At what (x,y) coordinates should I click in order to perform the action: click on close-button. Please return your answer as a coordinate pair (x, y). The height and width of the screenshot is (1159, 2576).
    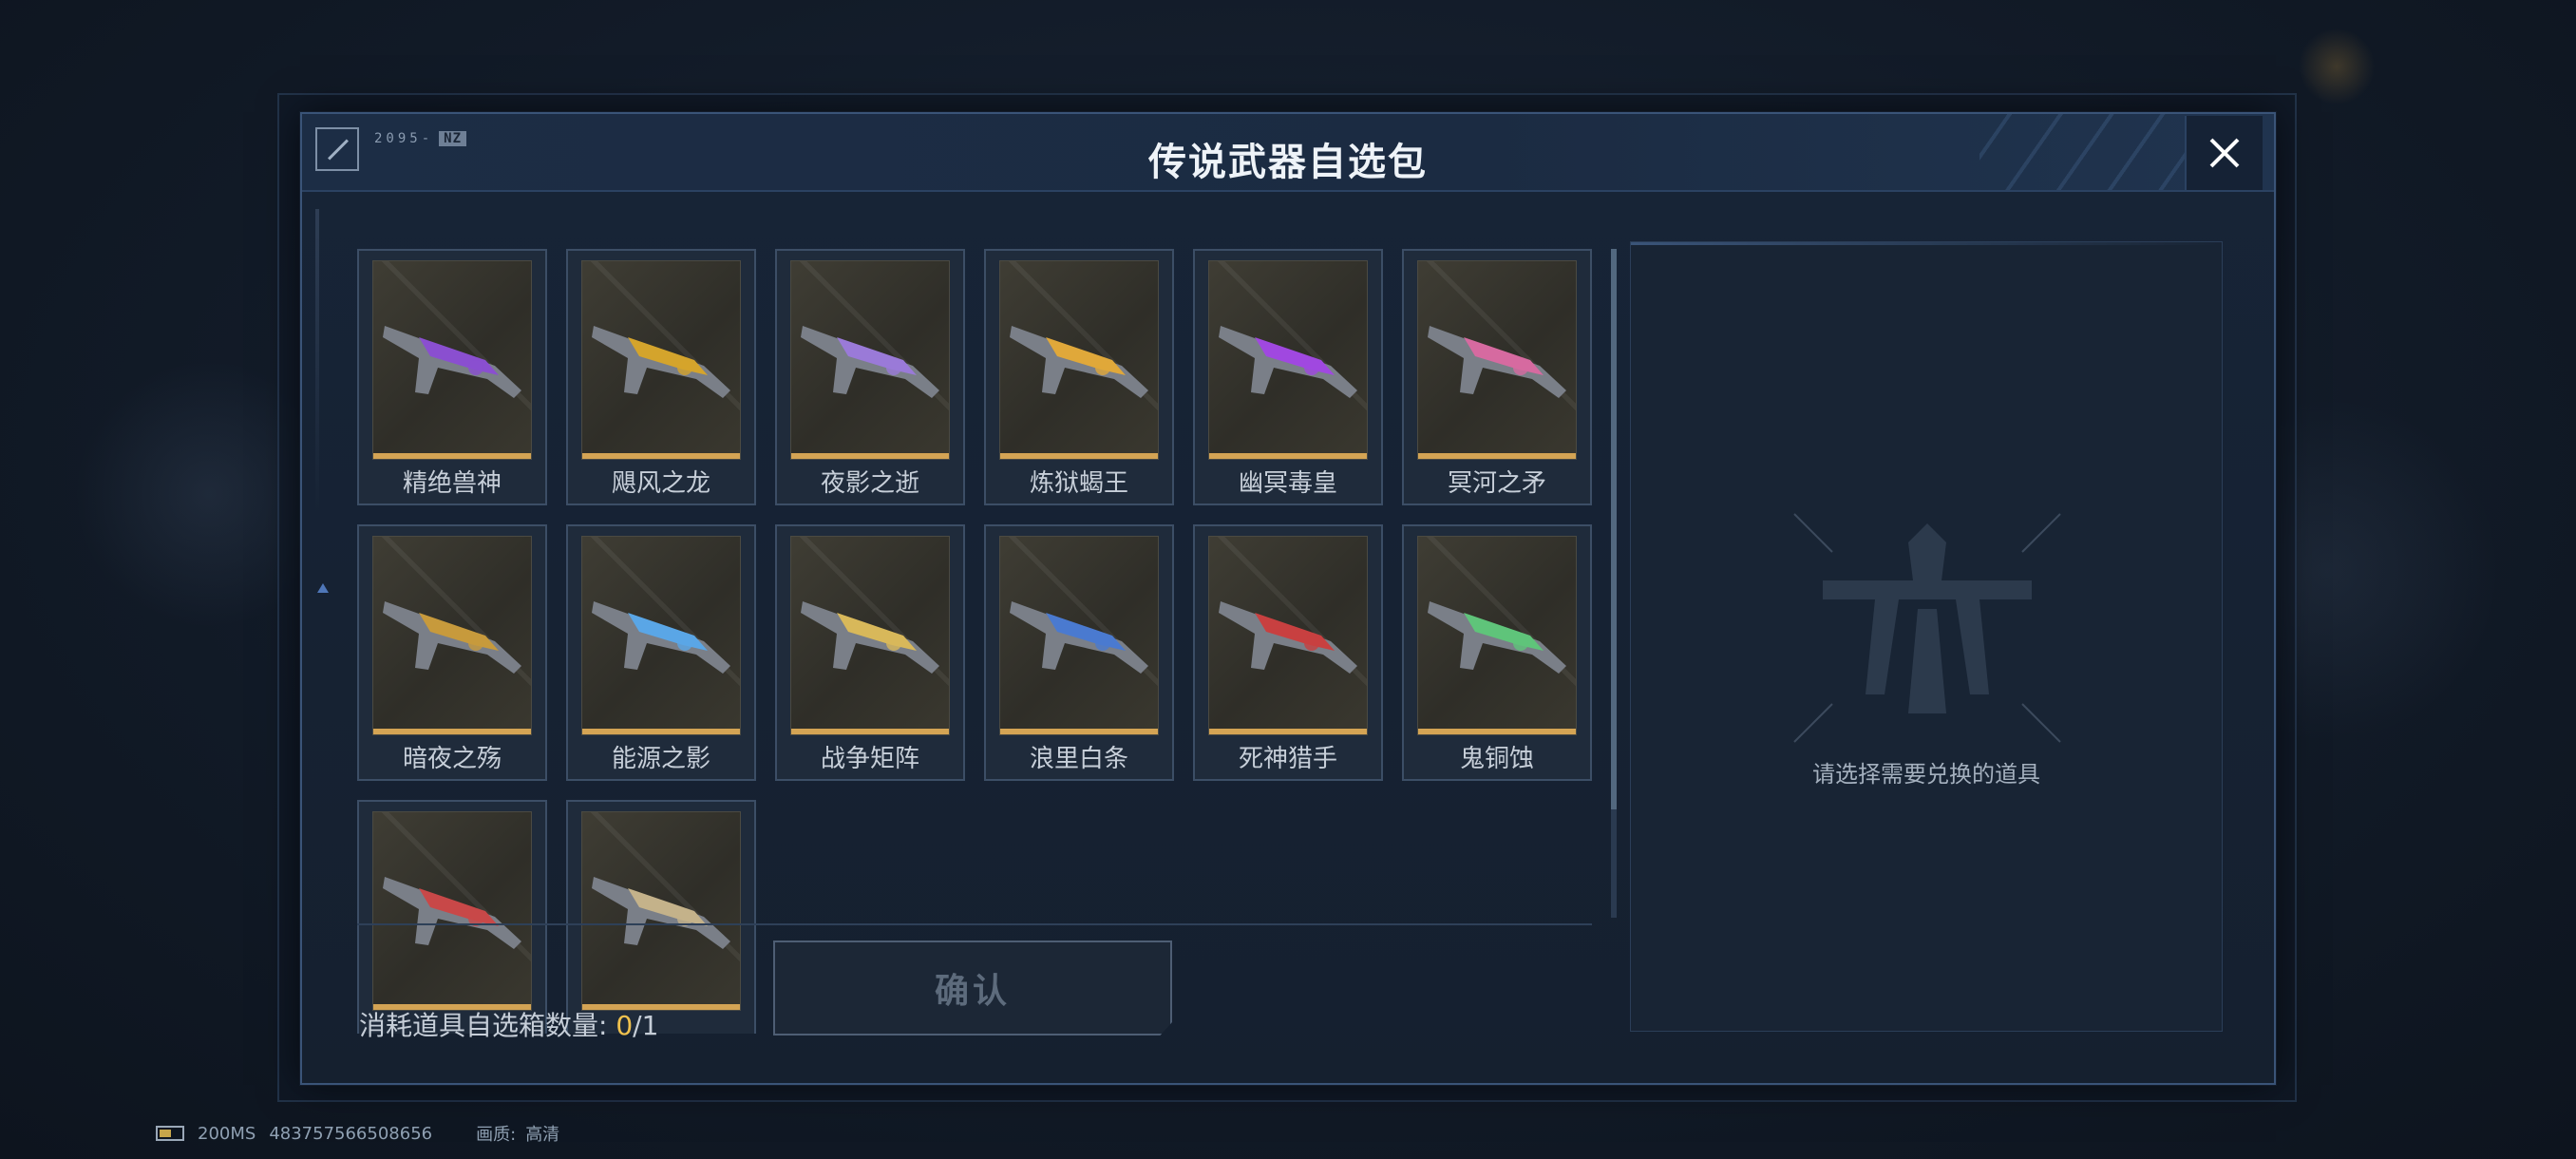
    Looking at the image, I should click on (2224, 153).